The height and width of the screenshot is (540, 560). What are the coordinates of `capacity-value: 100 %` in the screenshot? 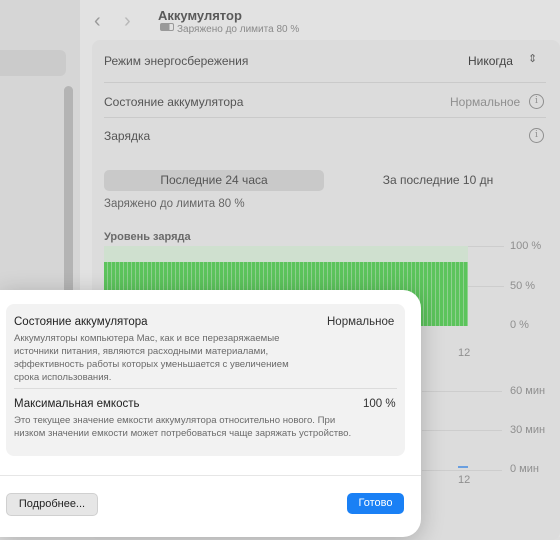 It's located at (379, 404).